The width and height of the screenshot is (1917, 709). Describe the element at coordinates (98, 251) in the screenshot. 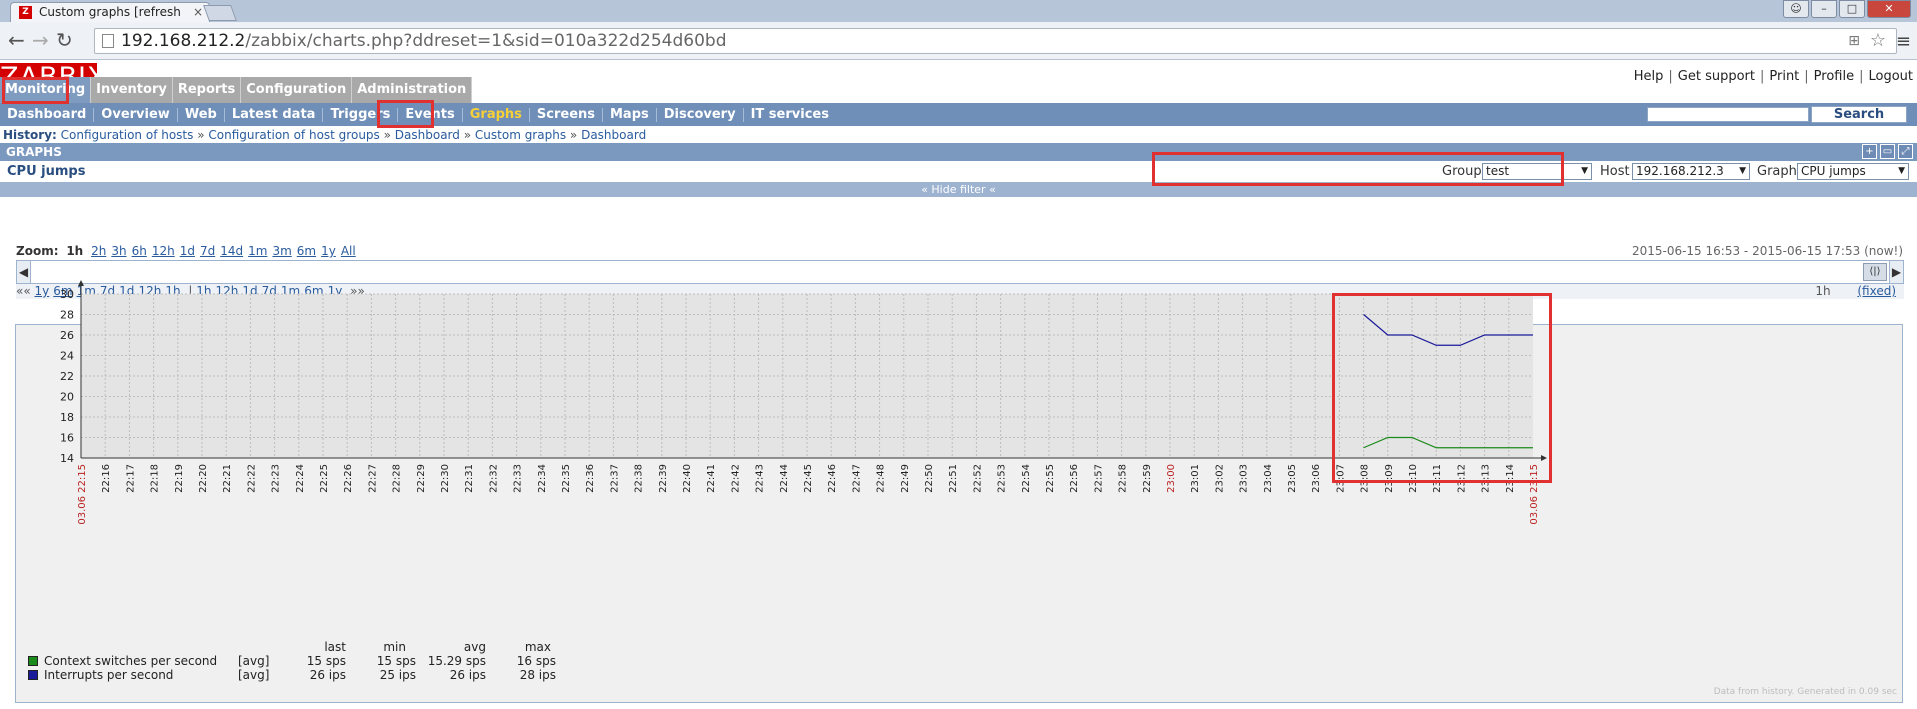

I see `zoom-option: 2h` at that location.